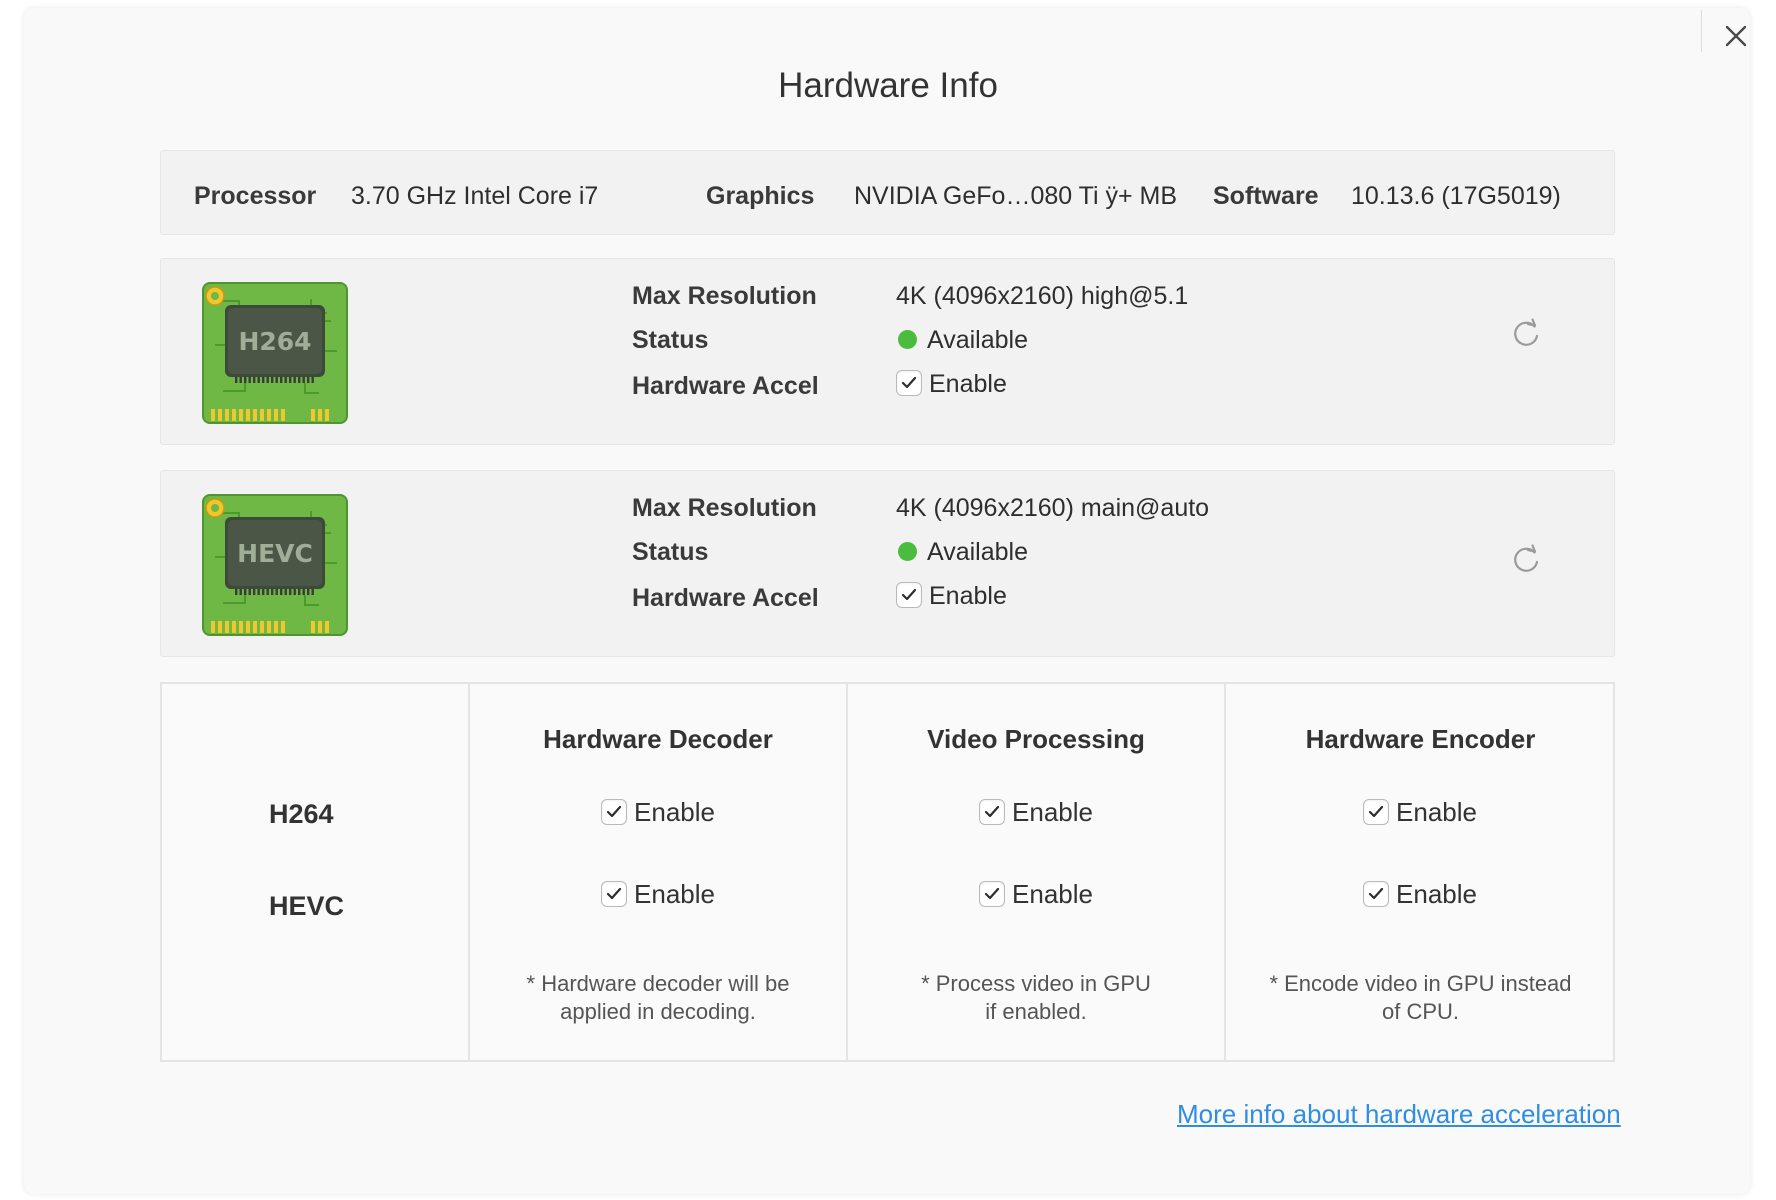 Image resolution: width=1776 pixels, height=1200 pixels. Describe the element at coordinates (1036, 1011) in the screenshot. I see `processing-note-line2: if enabled.` at that location.